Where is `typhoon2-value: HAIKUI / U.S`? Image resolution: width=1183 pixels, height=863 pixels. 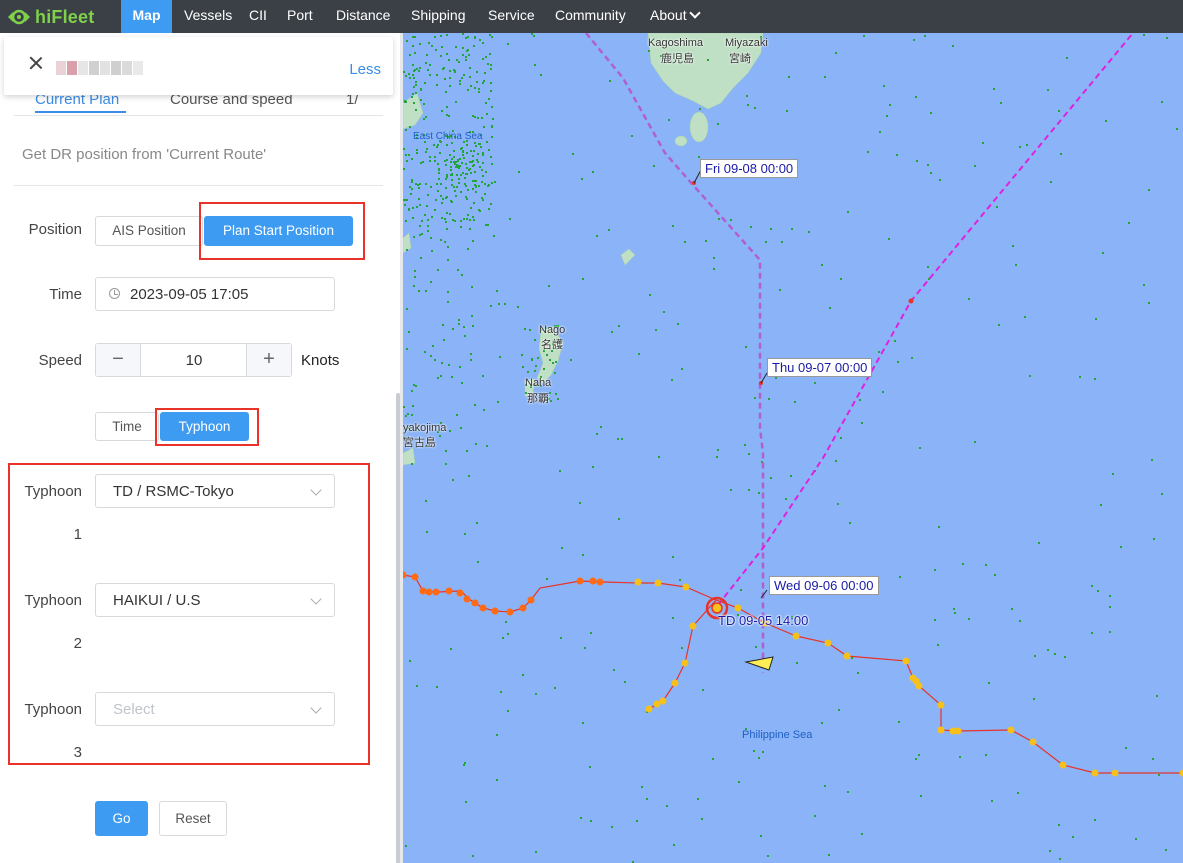 typhoon2-value: HAIKUI / U.S is located at coordinates (157, 600).